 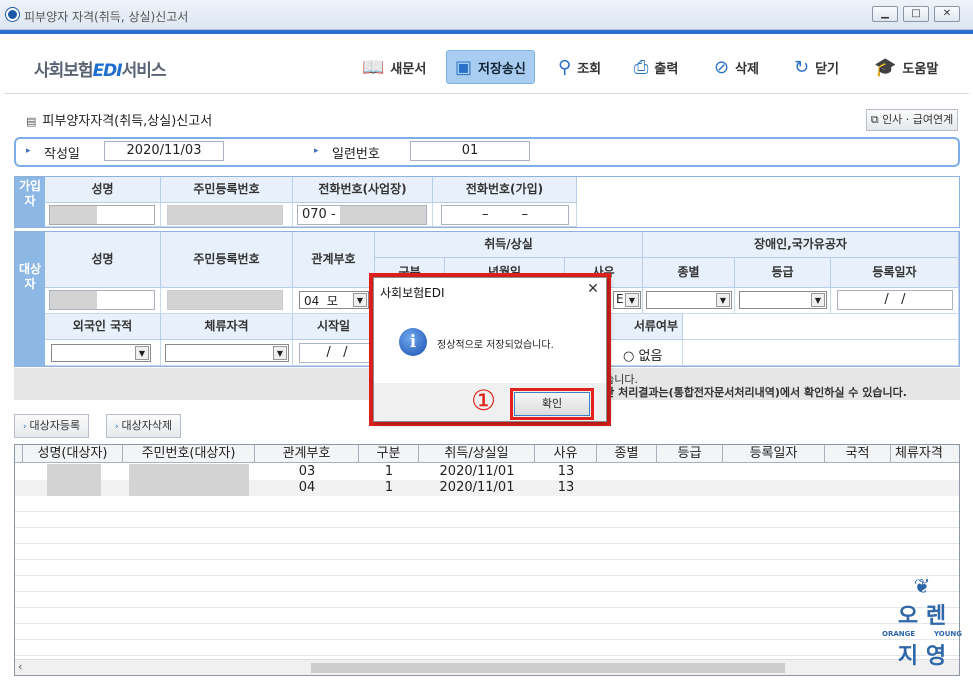 I want to click on delete-button: ⊘ 삭제, so click(x=736, y=67).